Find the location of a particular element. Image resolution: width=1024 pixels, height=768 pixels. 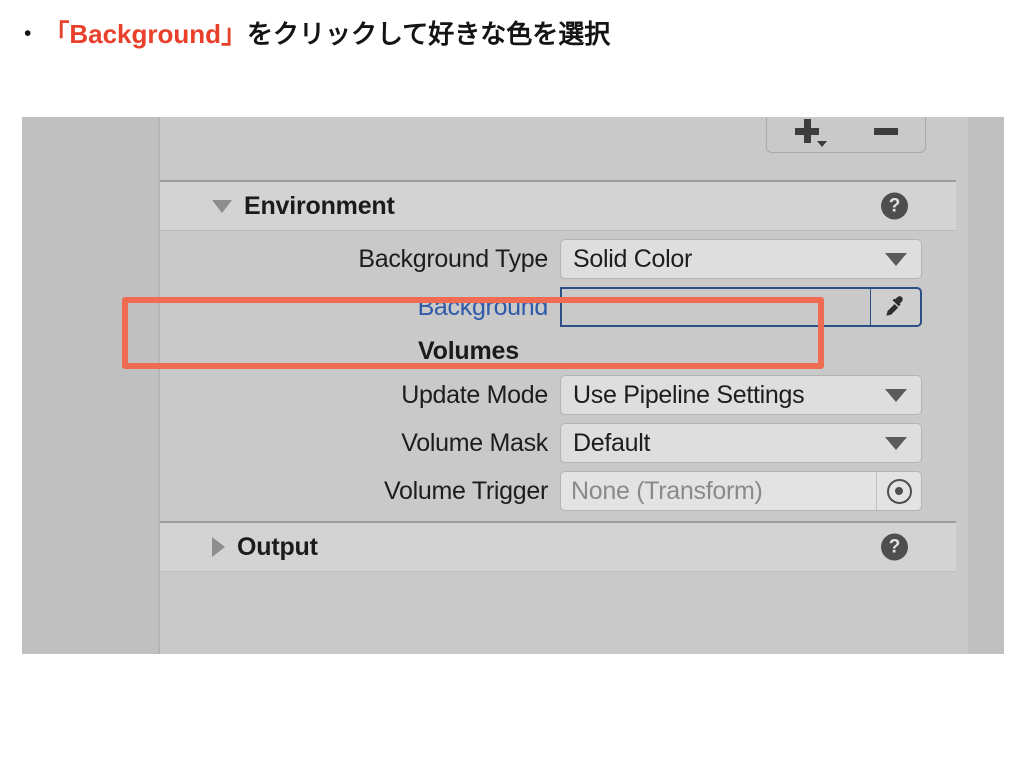

label-background: Background is located at coordinates (360, 307).